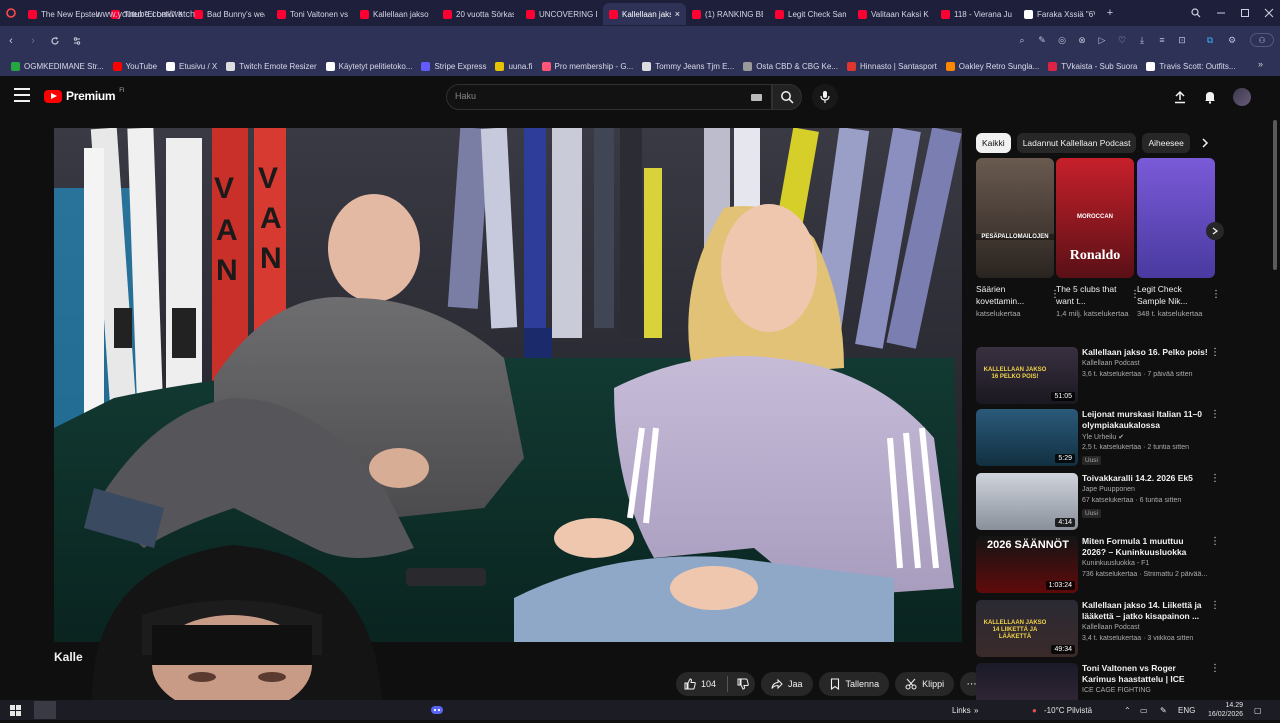 This screenshot has height=723, width=1280. Describe the element at coordinates (1145, 478) in the screenshot. I see `video-title-link: Toivakkaralli 14.2. 2026 Ek5` at that location.